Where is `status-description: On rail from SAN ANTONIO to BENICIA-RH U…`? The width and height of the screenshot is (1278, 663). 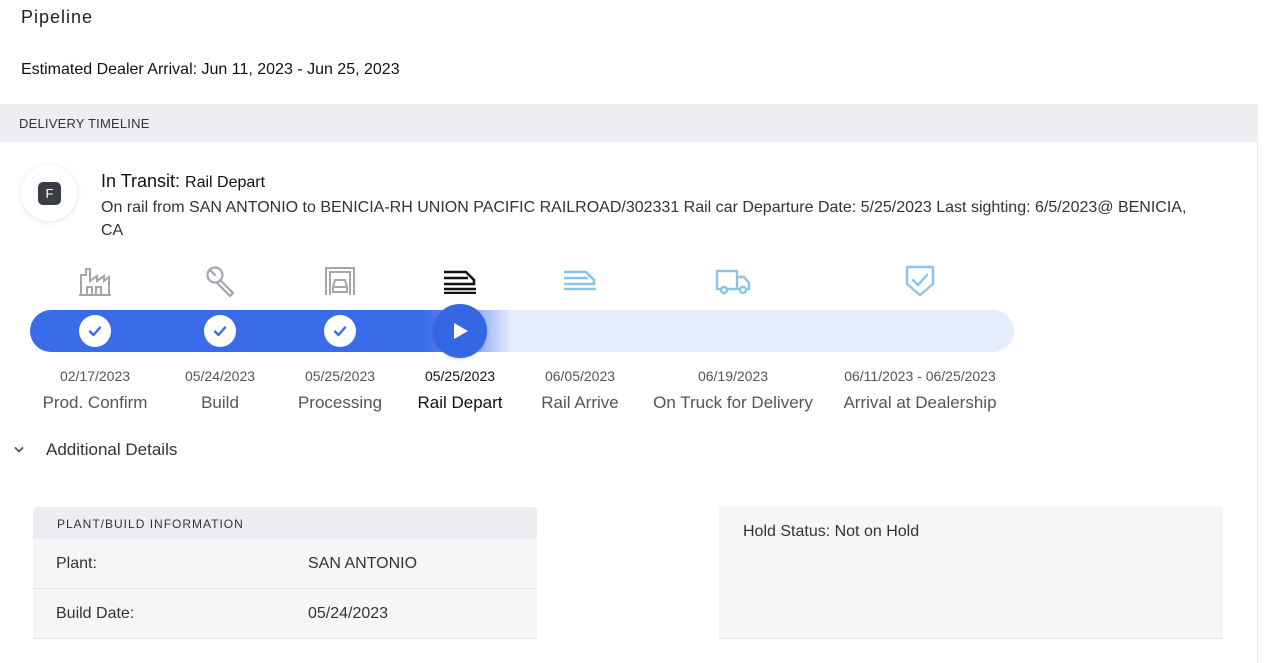 status-description: On rail from SAN ANTONIO to BENICIA-RH U… is located at coordinates (644, 219).